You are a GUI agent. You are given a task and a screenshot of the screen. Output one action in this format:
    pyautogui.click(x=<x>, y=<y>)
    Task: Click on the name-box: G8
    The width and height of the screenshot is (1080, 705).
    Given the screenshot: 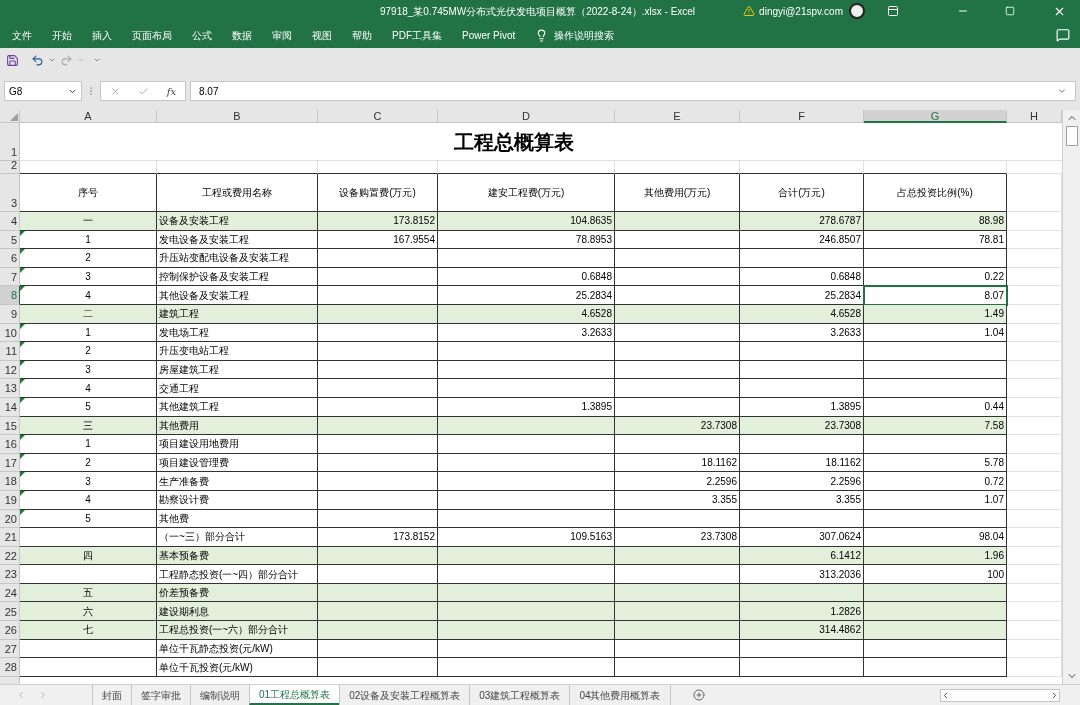 What is the action you would take?
    pyautogui.click(x=43, y=91)
    